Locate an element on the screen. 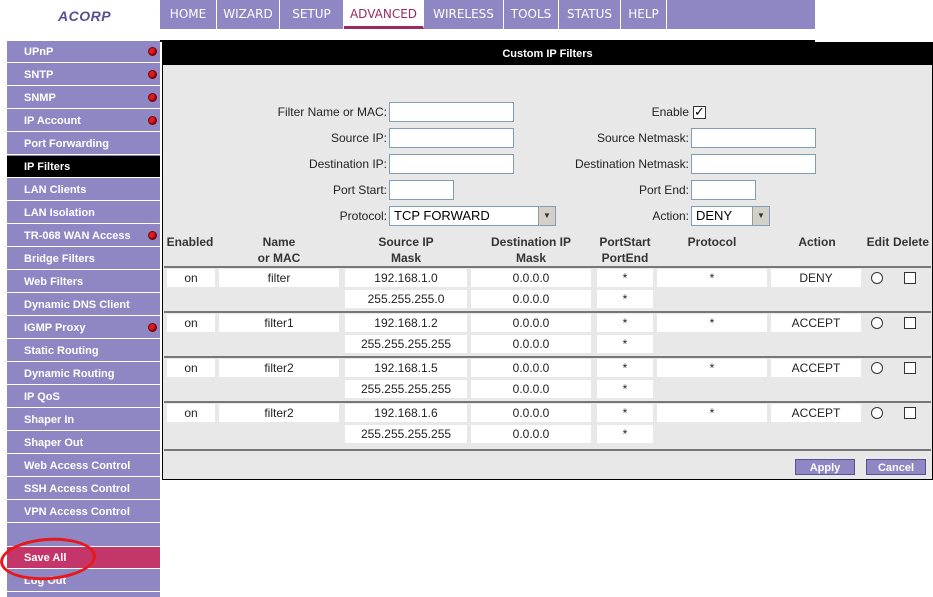  sidebar-item-bridge-filters: Bridge Filters is located at coordinates (83, 259).